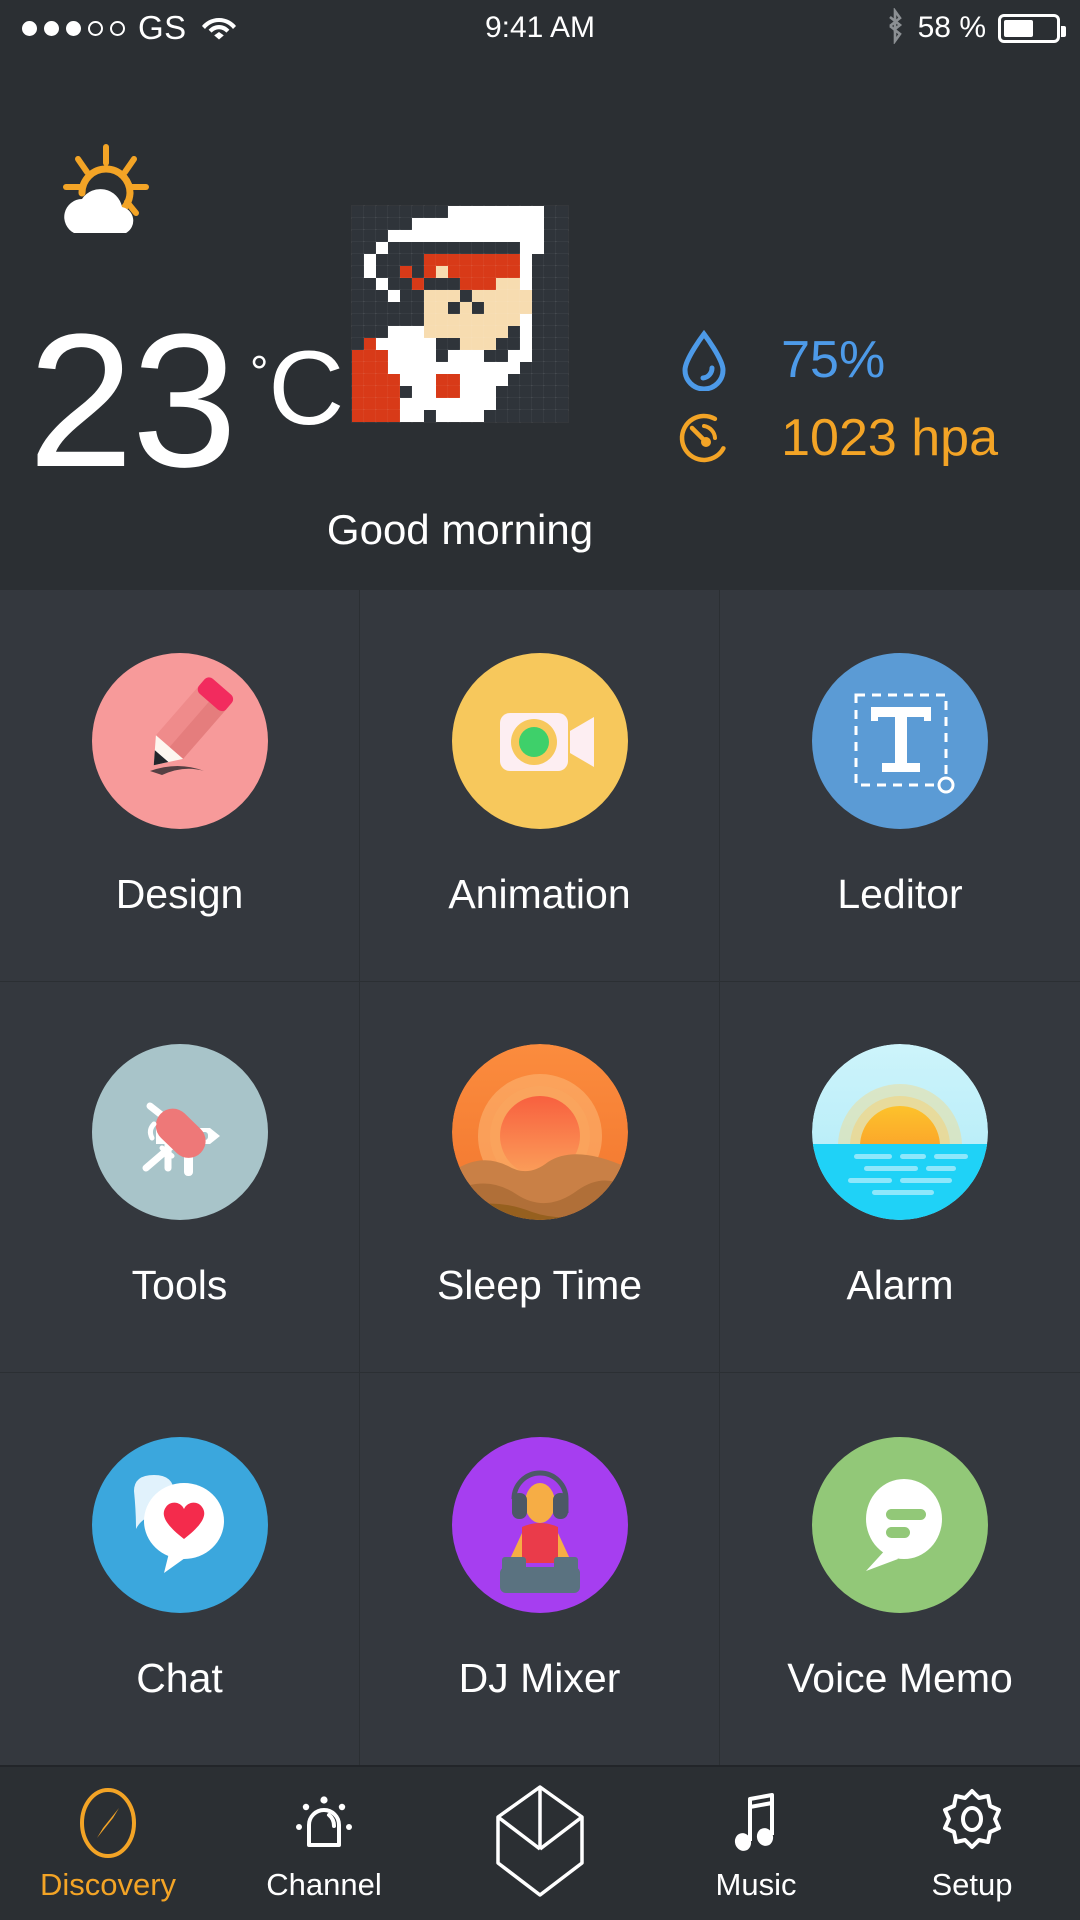  I want to click on pixel-art-avatar, so click(460, 314).